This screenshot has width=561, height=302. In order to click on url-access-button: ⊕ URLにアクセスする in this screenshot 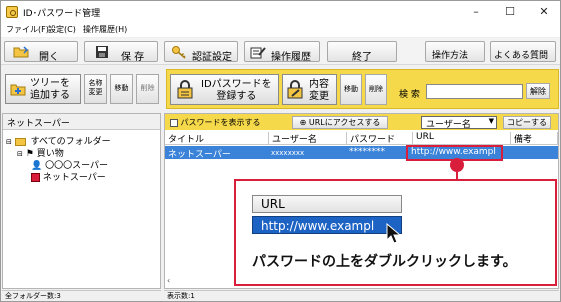, I will do `click(340, 122)`.